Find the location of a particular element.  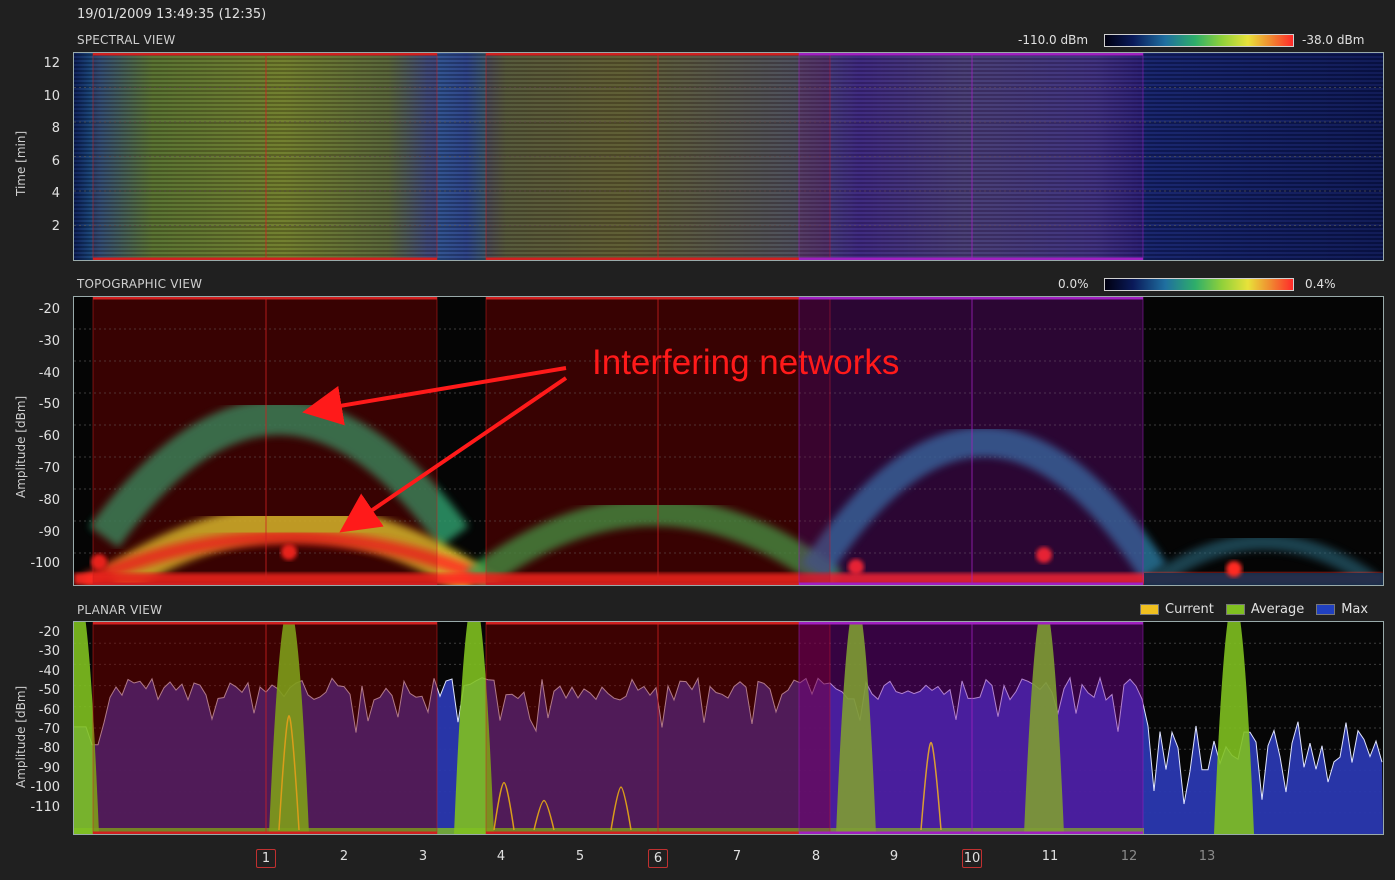

legend-max: Max is located at coordinates (1342, 609).